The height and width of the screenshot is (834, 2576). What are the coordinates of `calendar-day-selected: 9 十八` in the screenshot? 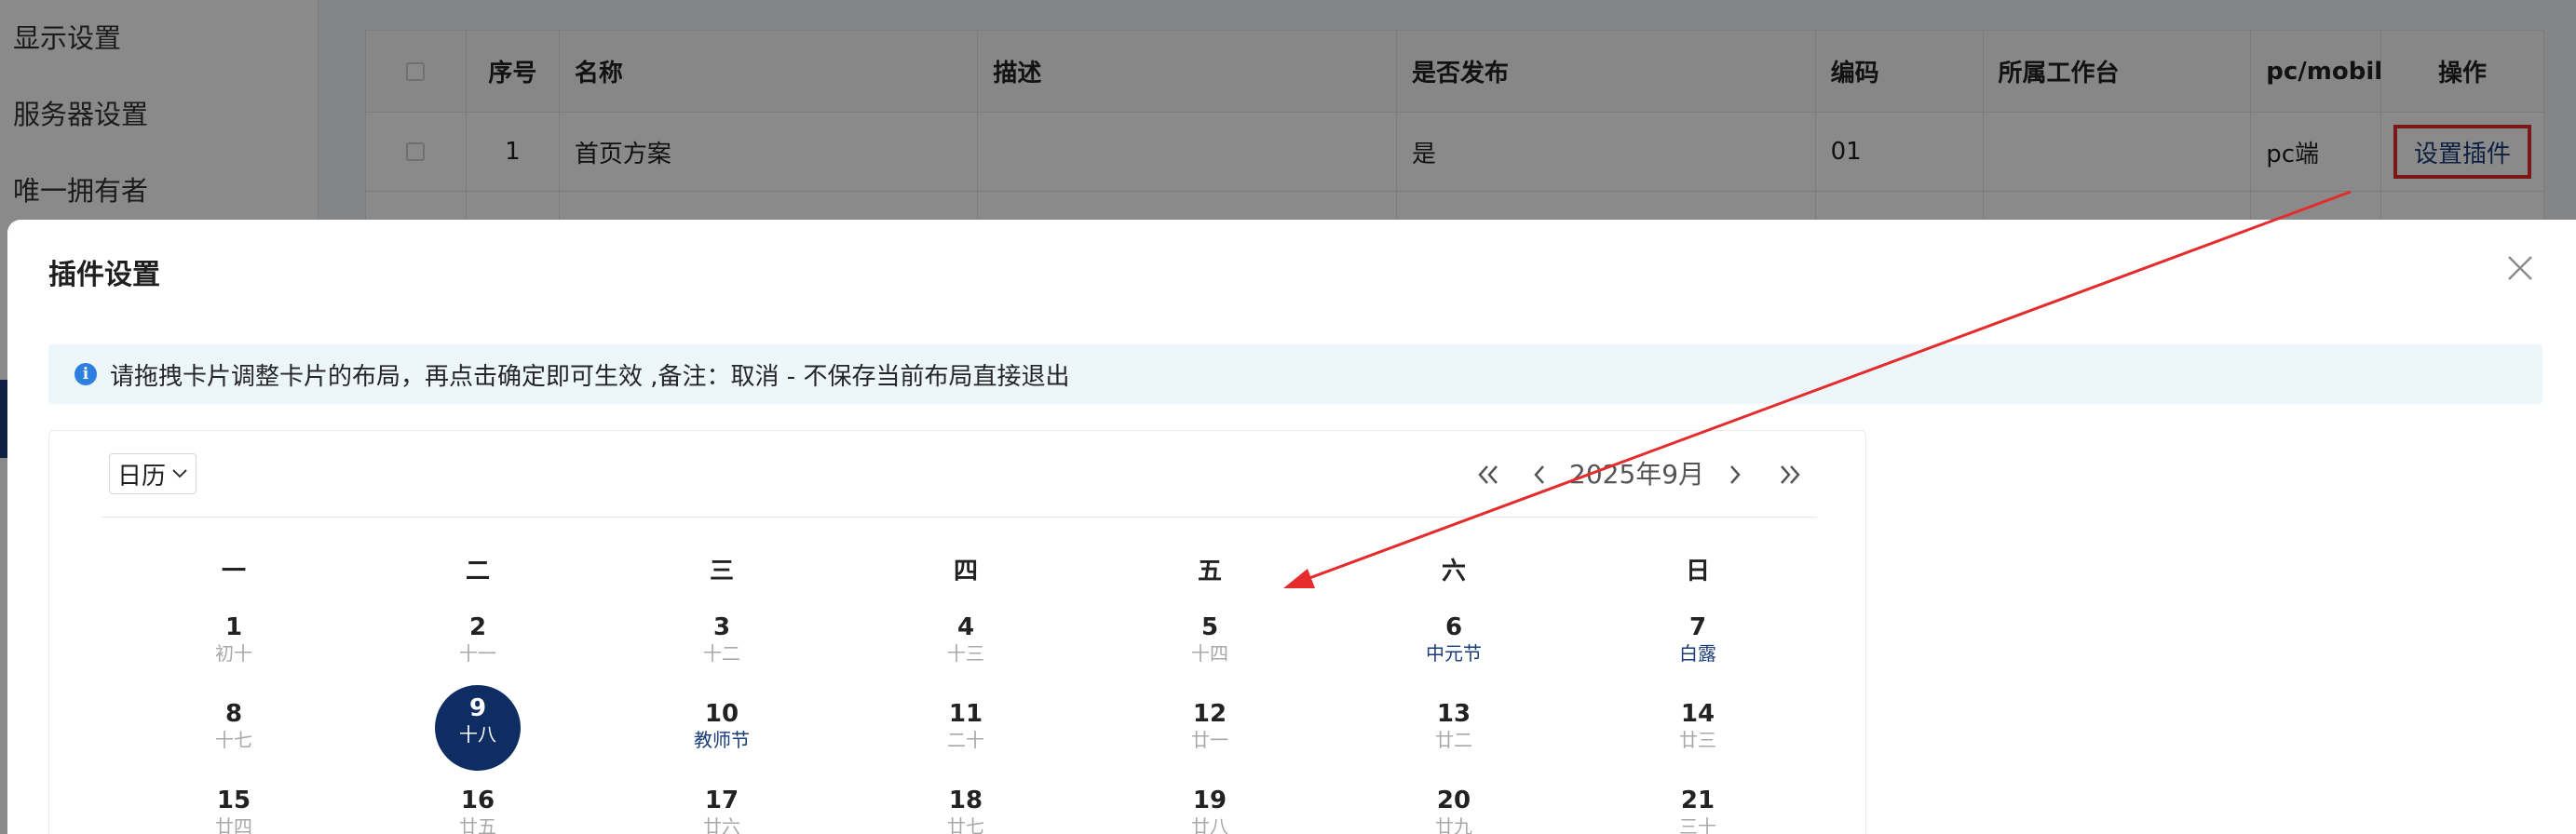 It's located at (478, 728).